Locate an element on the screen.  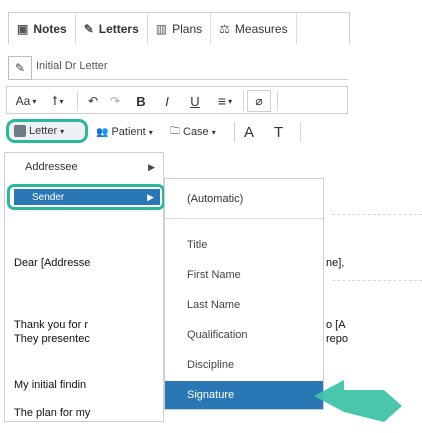
menu-item-label: (Automatic) is located at coordinates (215, 198).